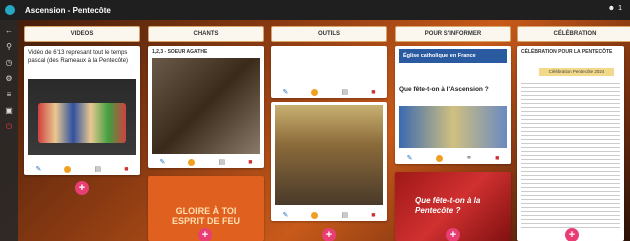 Image resolution: width=630 pixels, height=241 pixels. What do you see at coordinates (68, 10) in the screenshot?
I see `board-title: Ascension - Pentecôte` at bounding box center [68, 10].